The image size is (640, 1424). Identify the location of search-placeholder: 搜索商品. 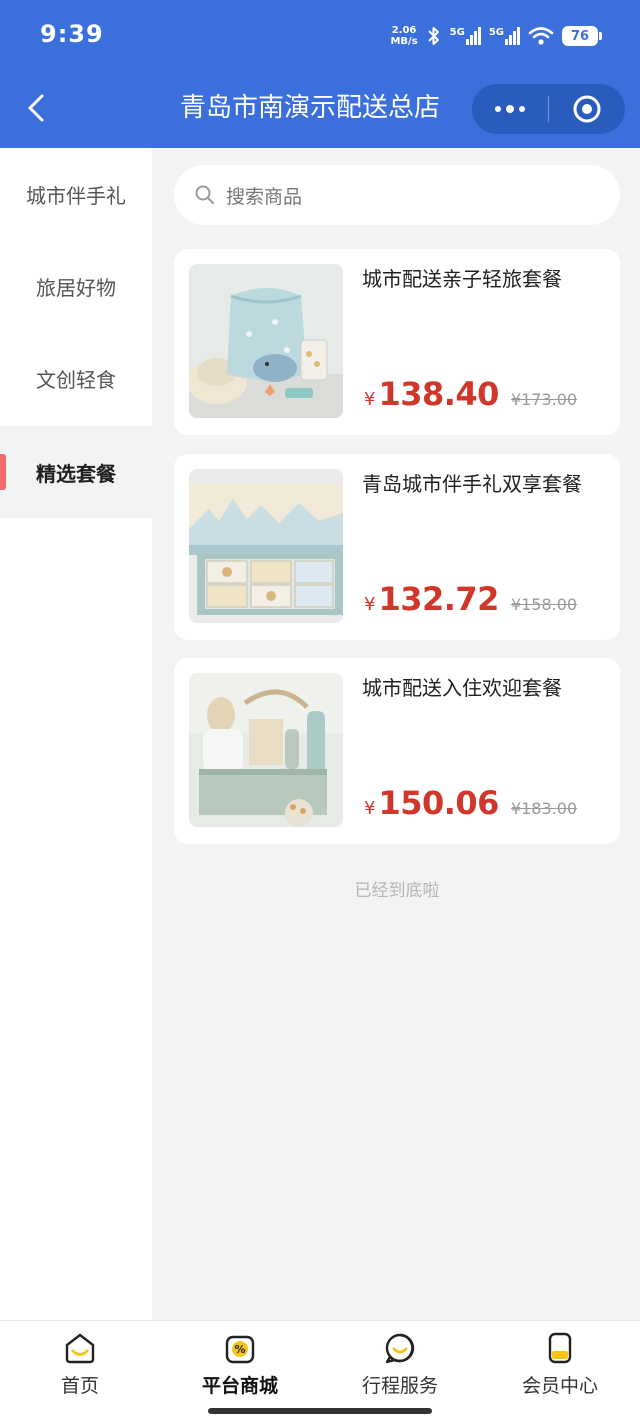
(264, 196).